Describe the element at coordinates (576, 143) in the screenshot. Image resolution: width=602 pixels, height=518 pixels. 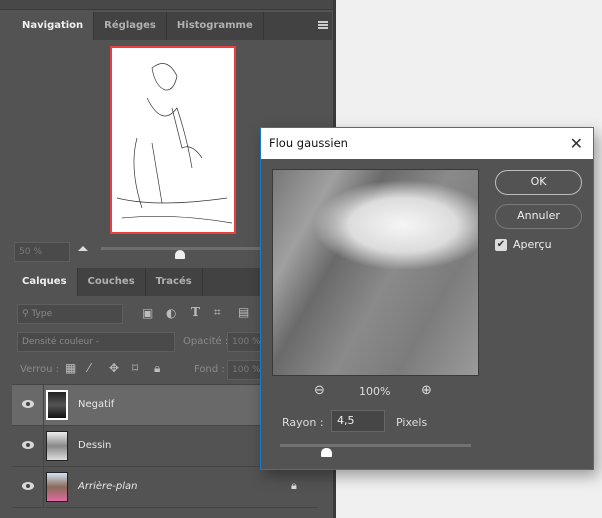
I see `close-icon: ✕` at that location.